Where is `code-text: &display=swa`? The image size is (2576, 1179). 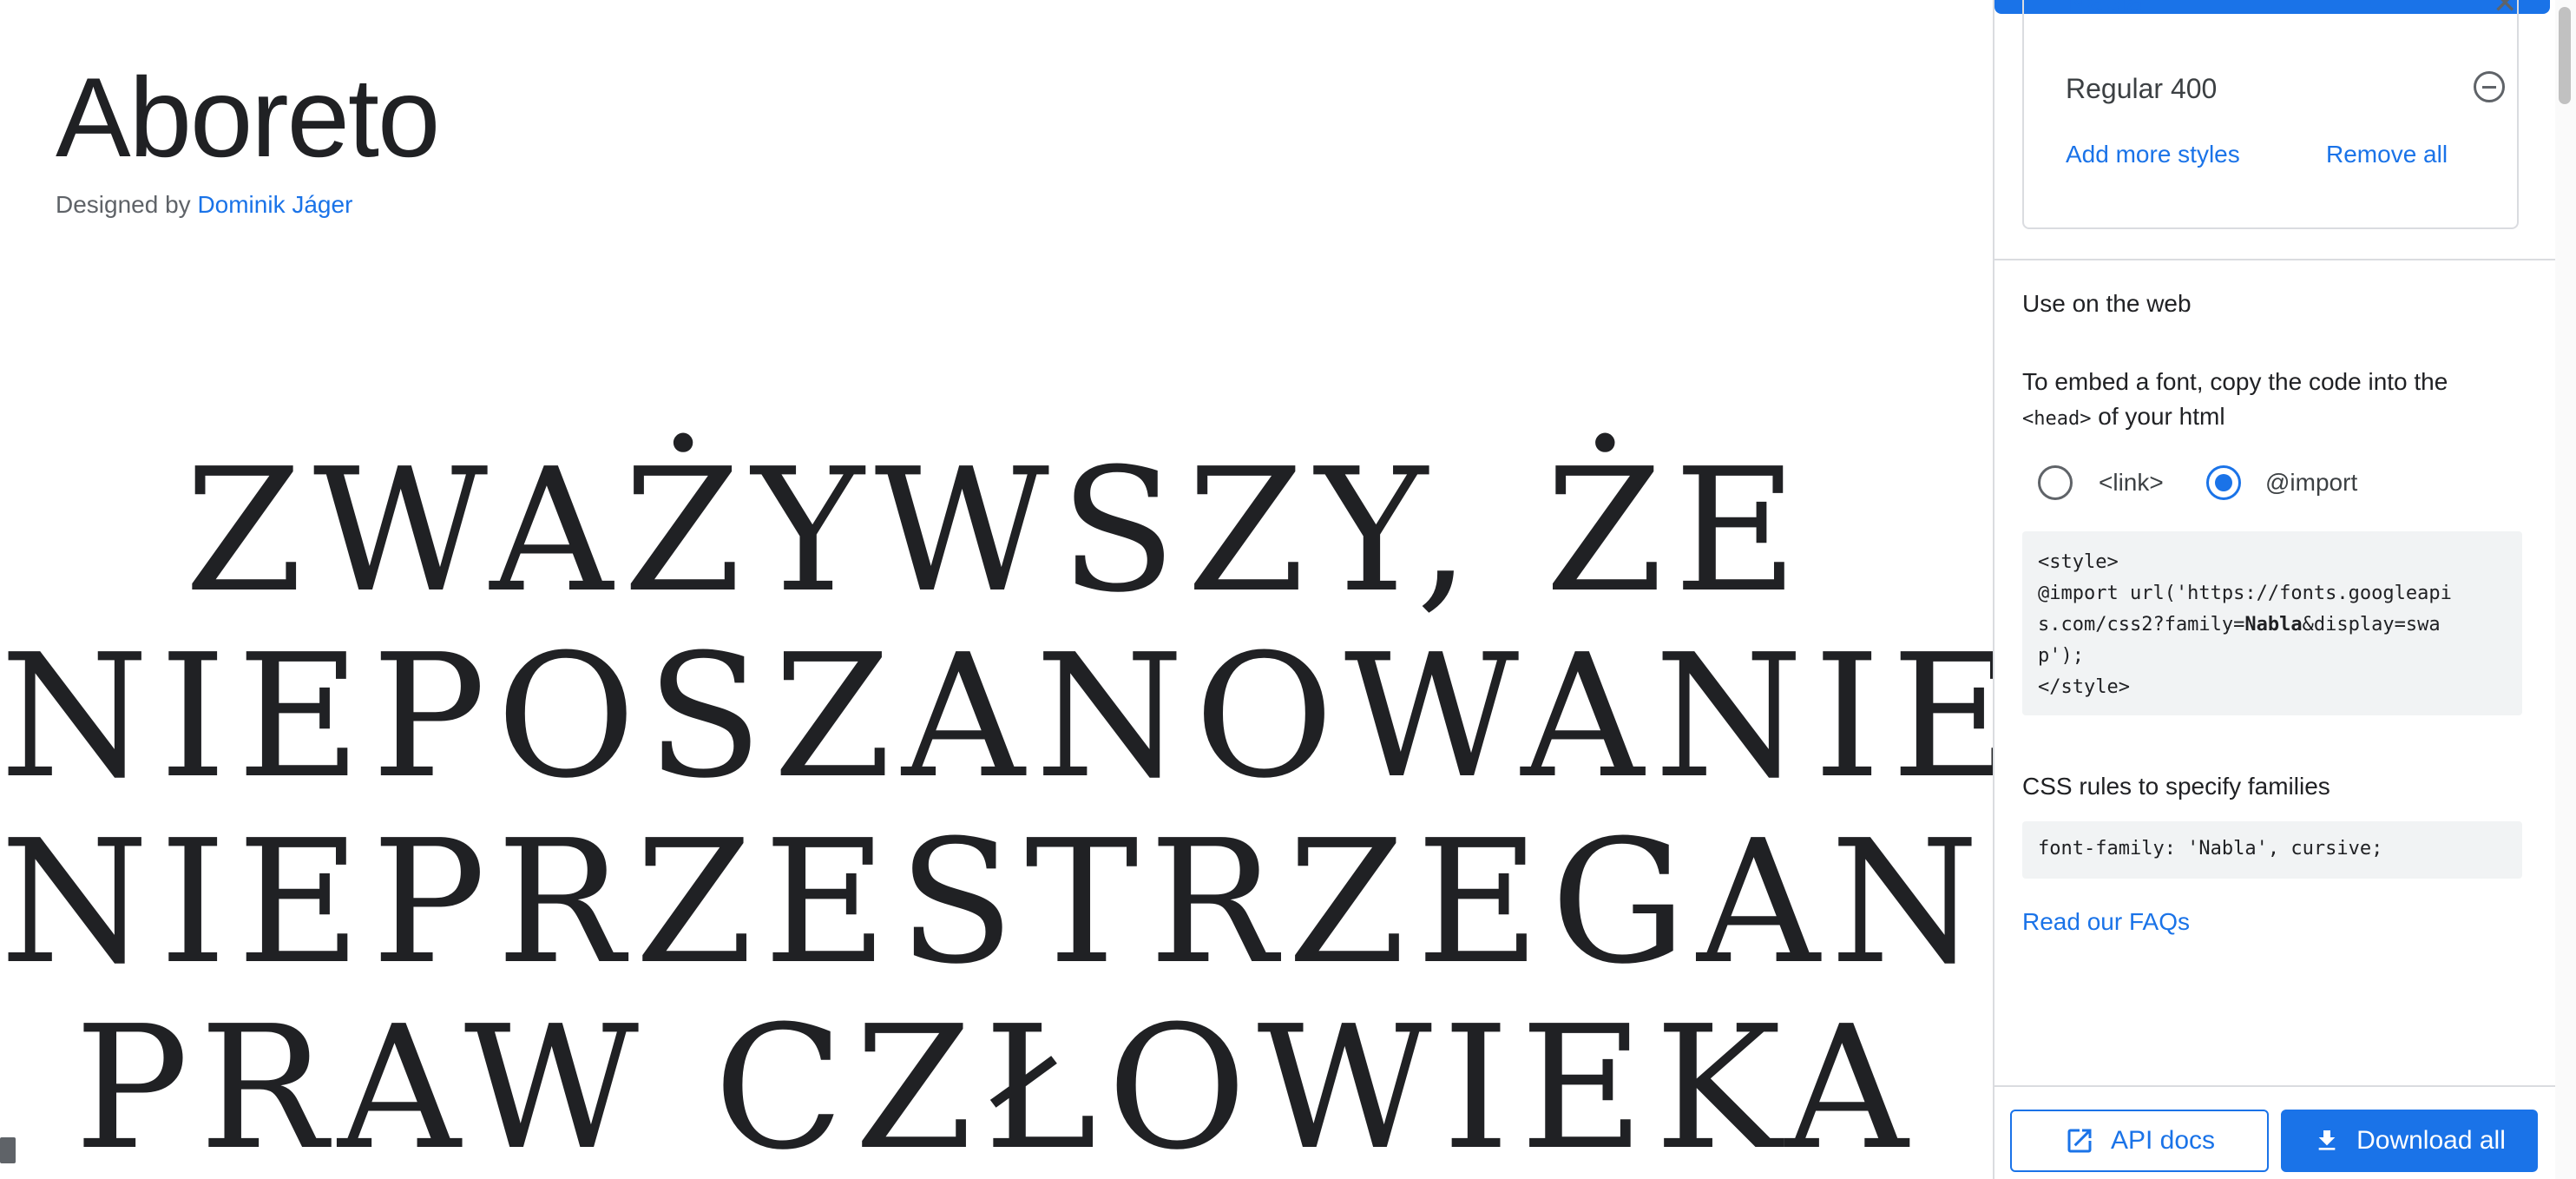
code-text: &display=swa is located at coordinates (2371, 625).